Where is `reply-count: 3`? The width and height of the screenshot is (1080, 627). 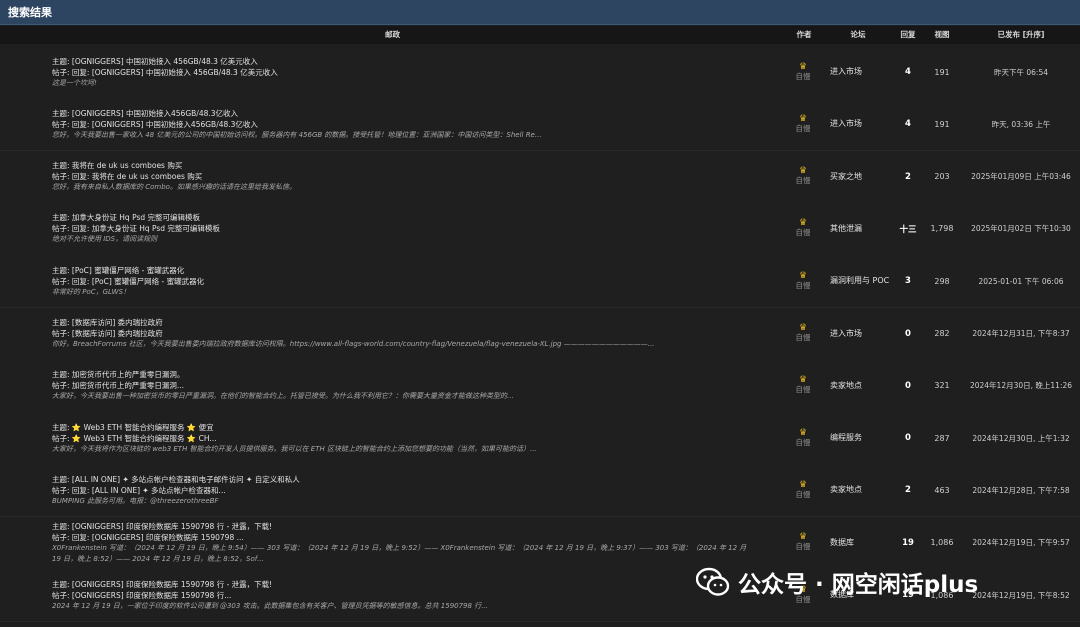 reply-count: 3 is located at coordinates (908, 281).